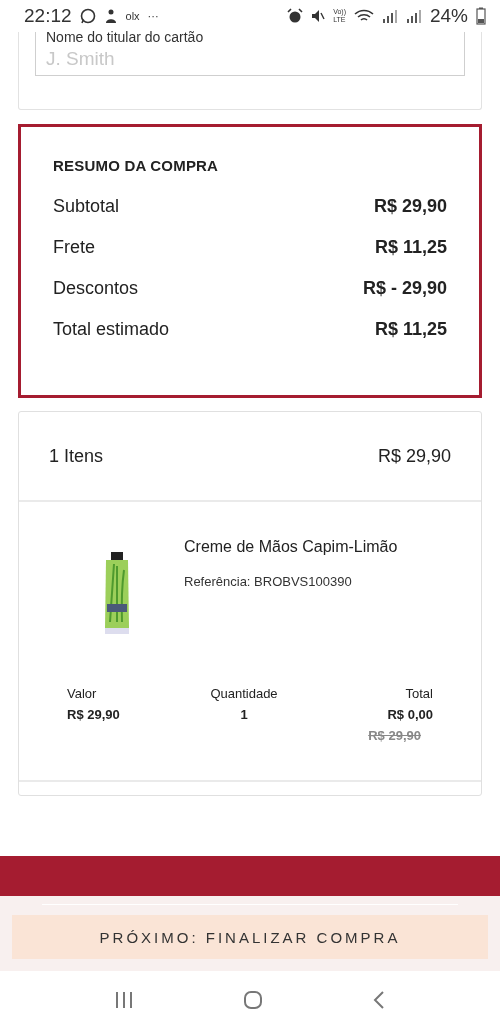  What do you see at coordinates (268, 581) in the screenshot?
I see `product-reference: Referência: BROBVS100390` at bounding box center [268, 581].